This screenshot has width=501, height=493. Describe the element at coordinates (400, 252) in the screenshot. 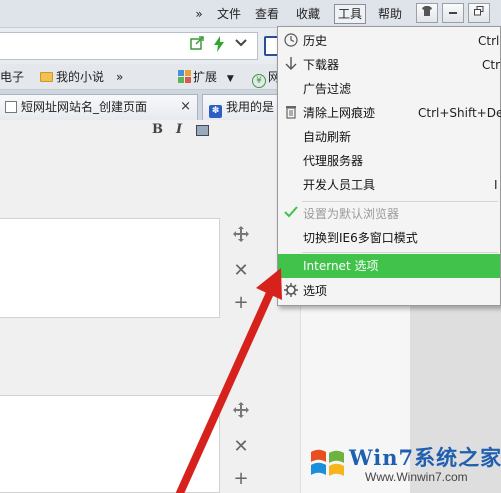

I see `menu-separator` at that location.